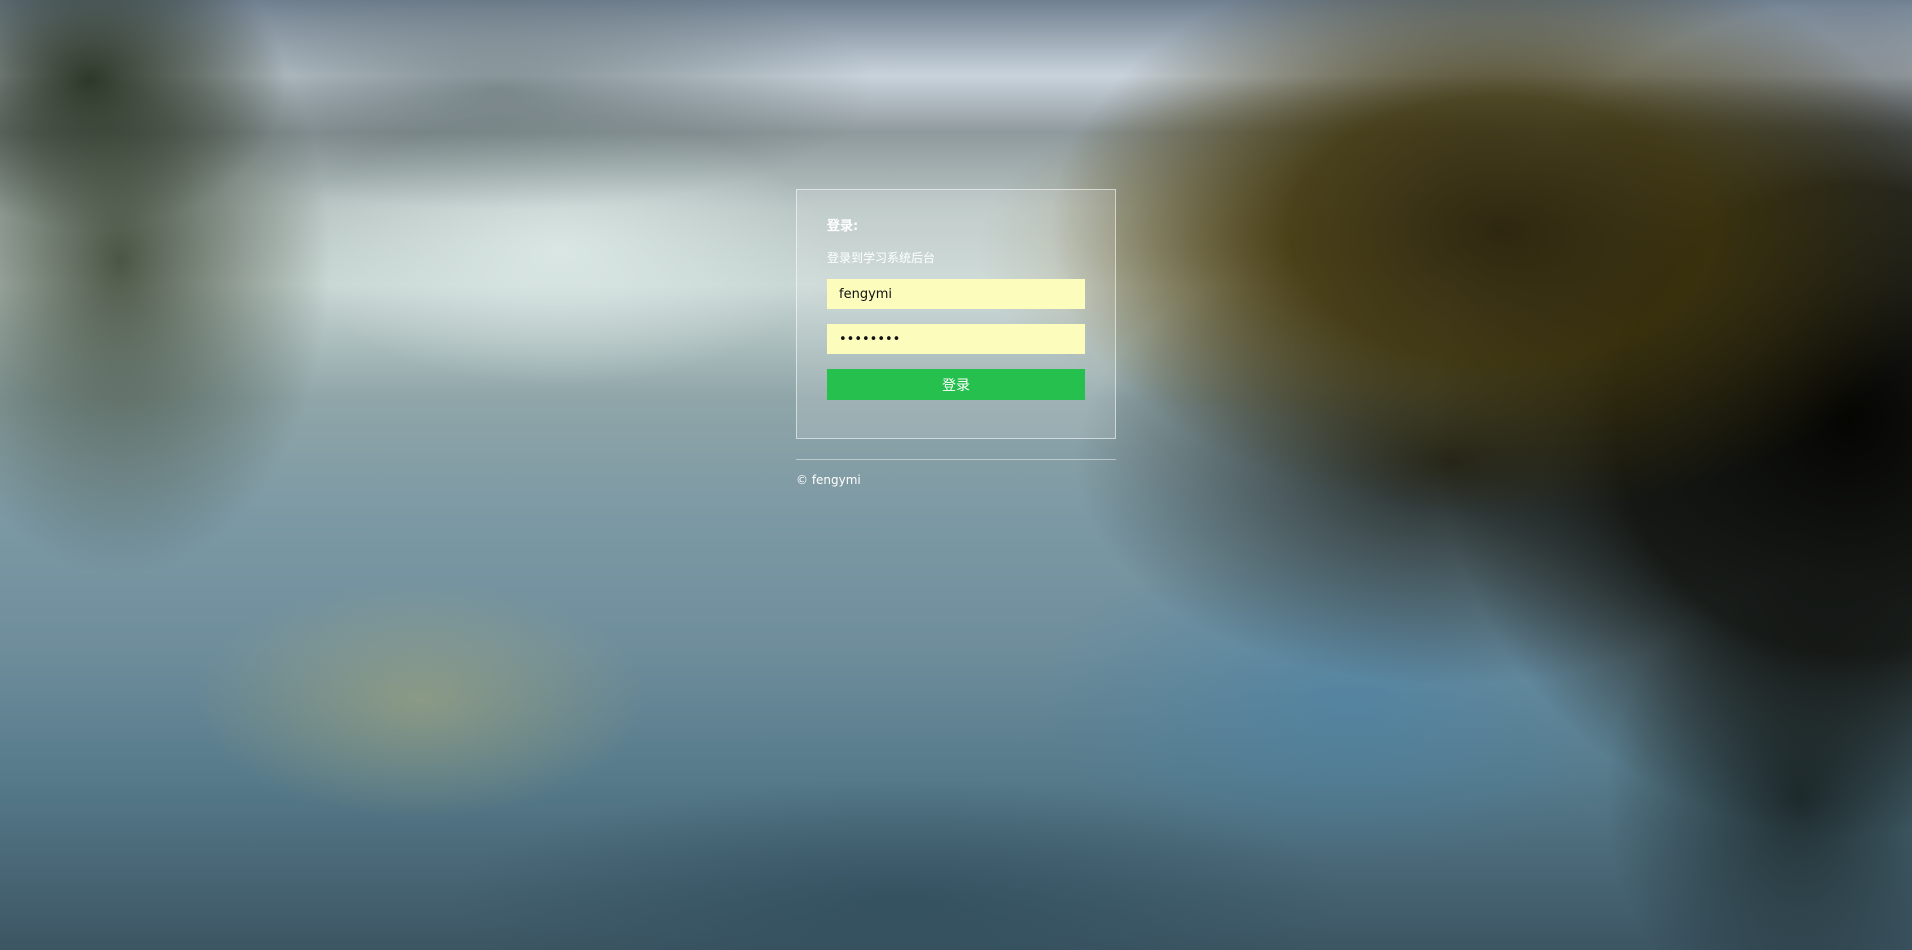 The width and height of the screenshot is (1912, 950). What do you see at coordinates (956, 314) in the screenshot?
I see `login-panel: 登录: 登录到学习系统后台 登录` at bounding box center [956, 314].